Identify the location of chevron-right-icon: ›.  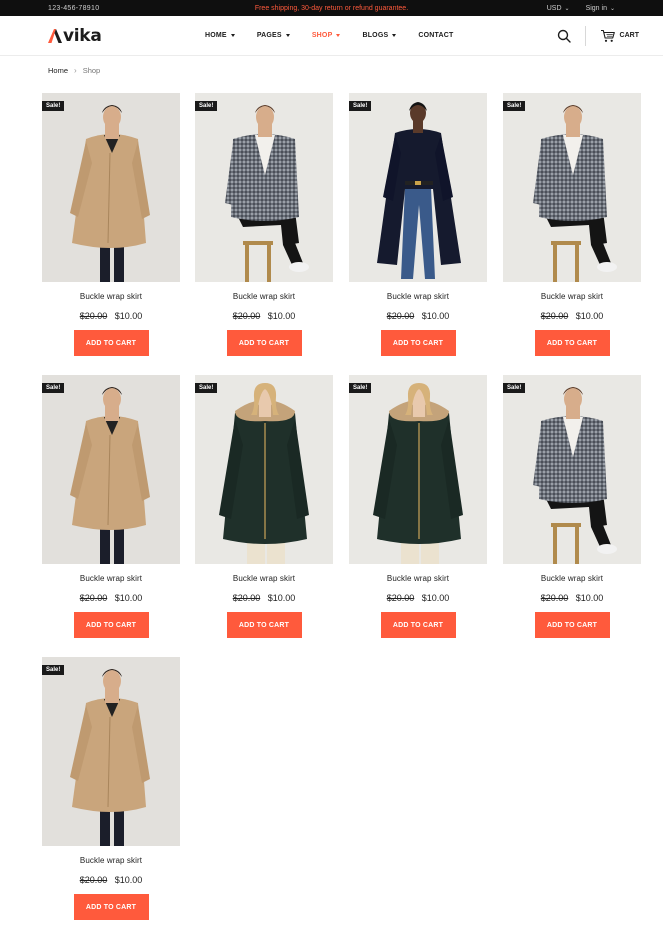
(75, 70).